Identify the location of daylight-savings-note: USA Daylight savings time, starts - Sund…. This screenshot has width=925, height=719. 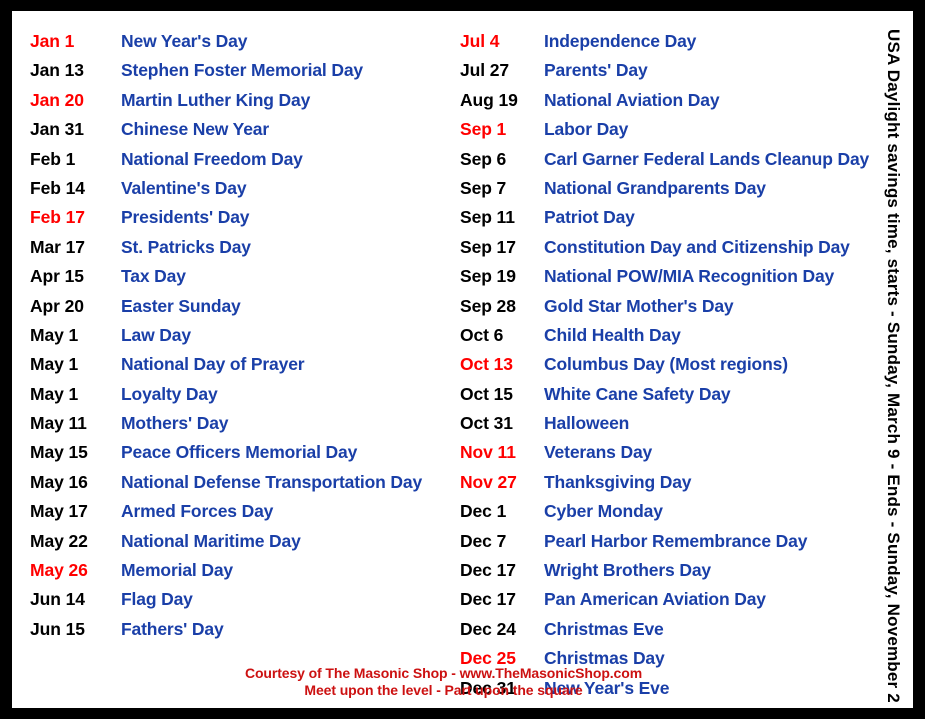
(893, 359).